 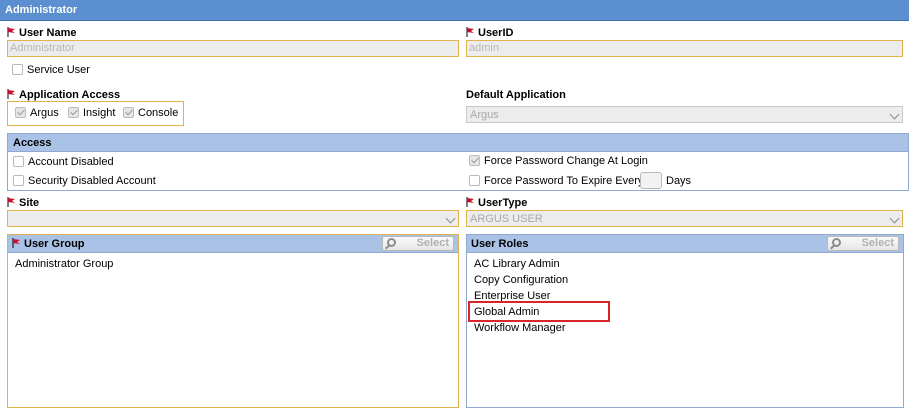 What do you see at coordinates (539, 311) in the screenshot?
I see `highlight-box` at bounding box center [539, 311].